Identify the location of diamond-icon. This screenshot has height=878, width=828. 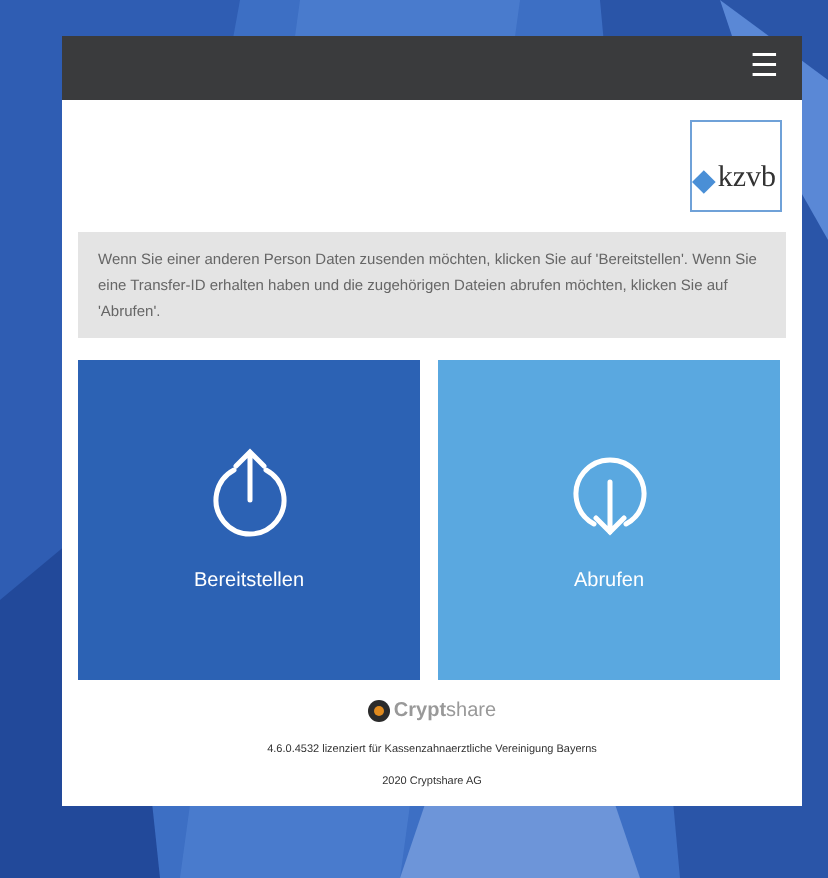
(704, 182).